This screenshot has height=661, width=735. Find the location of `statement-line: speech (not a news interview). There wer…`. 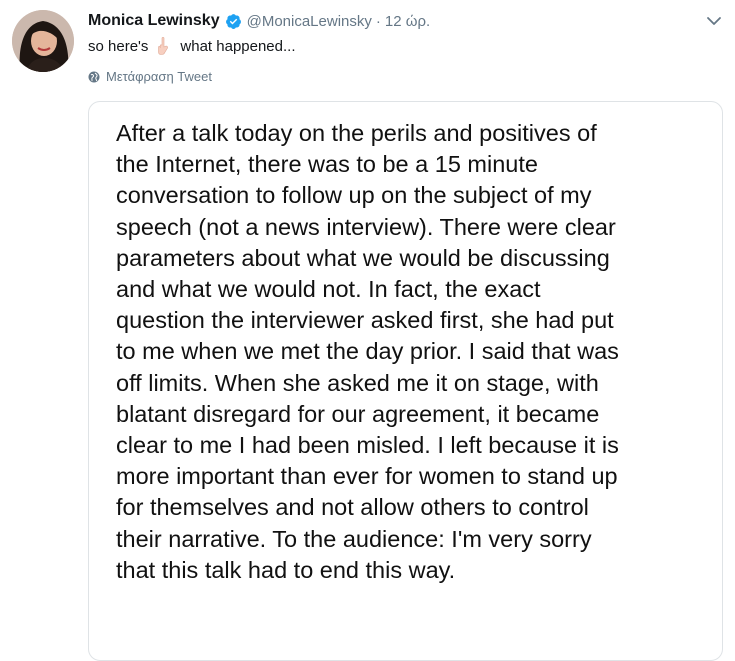

statement-line: speech (not a news interview). There wer… is located at coordinates (366, 226).